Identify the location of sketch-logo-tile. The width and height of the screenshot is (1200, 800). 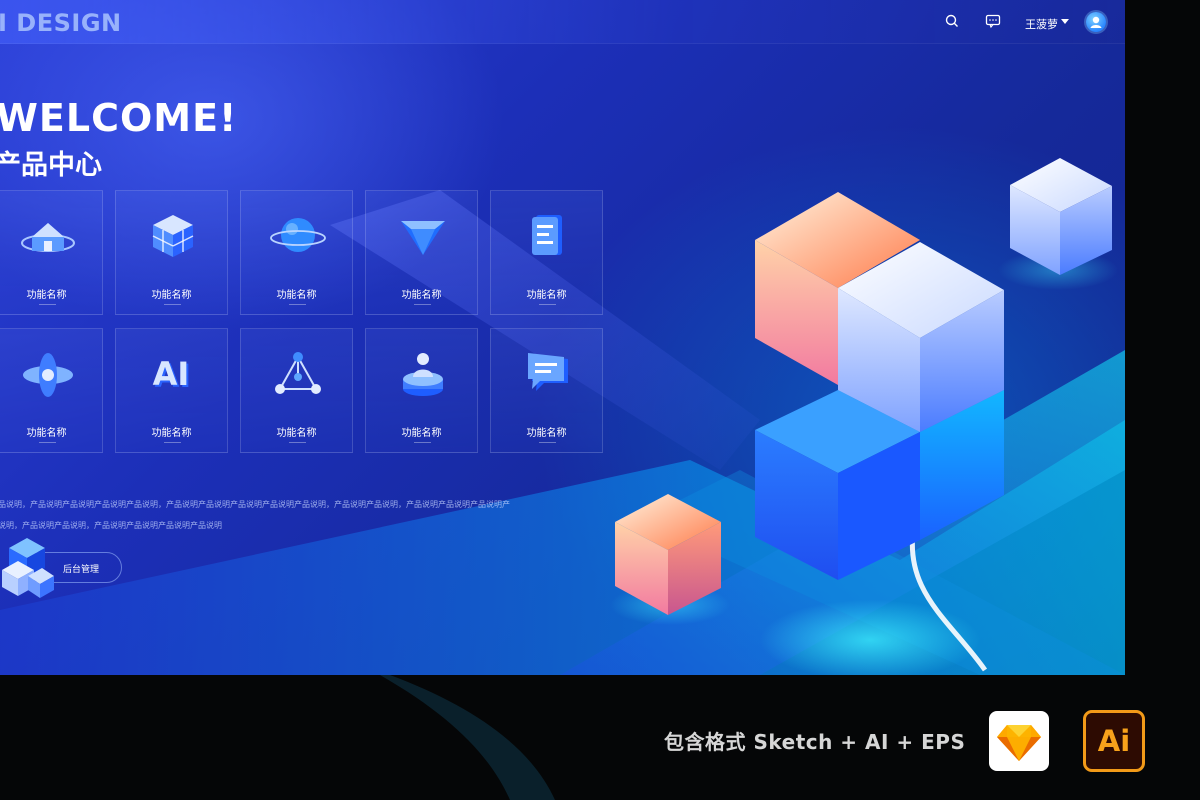
(1019, 741).